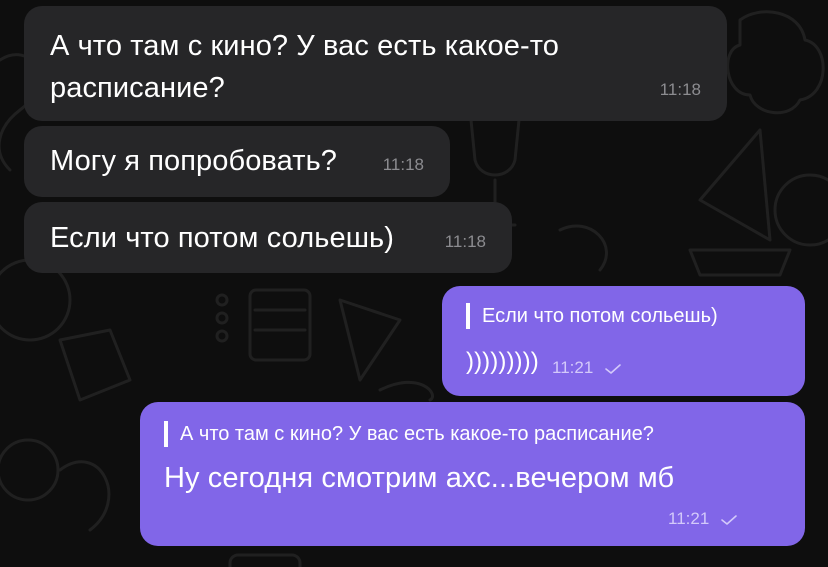  Describe the element at coordinates (137, 88) in the screenshot. I see `message-text-line: расписание?` at that location.